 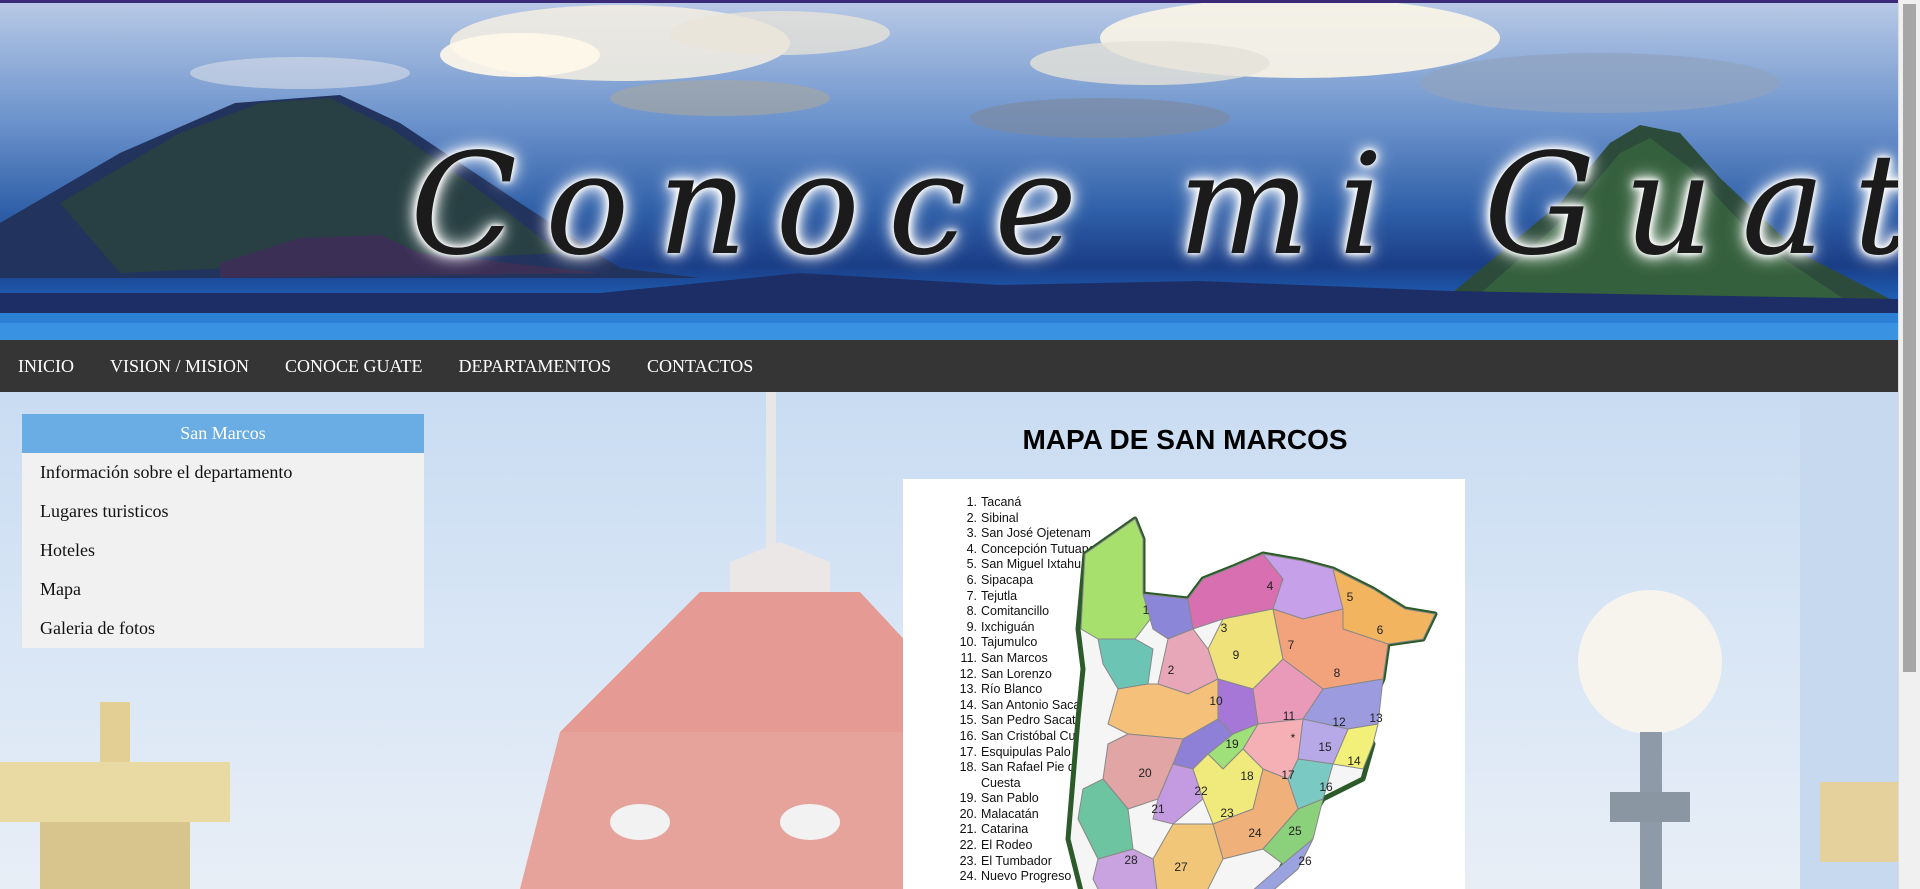 I want to click on map-label-25: 25, so click(x=1295, y=831).